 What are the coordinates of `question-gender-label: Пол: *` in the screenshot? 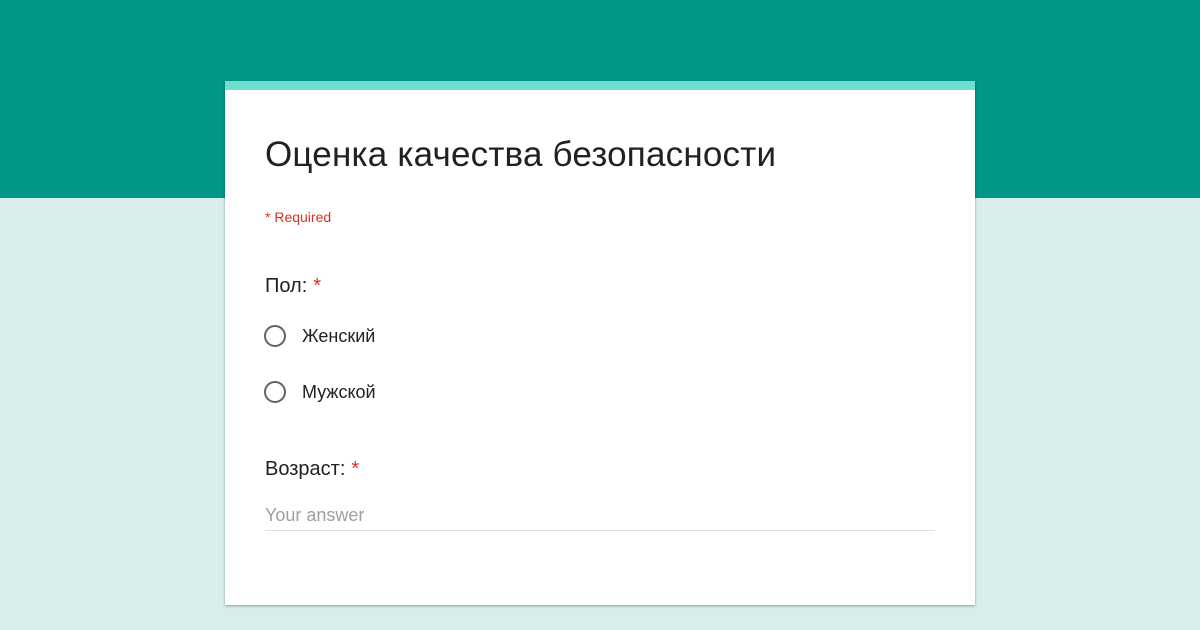 It's located at (293, 286).